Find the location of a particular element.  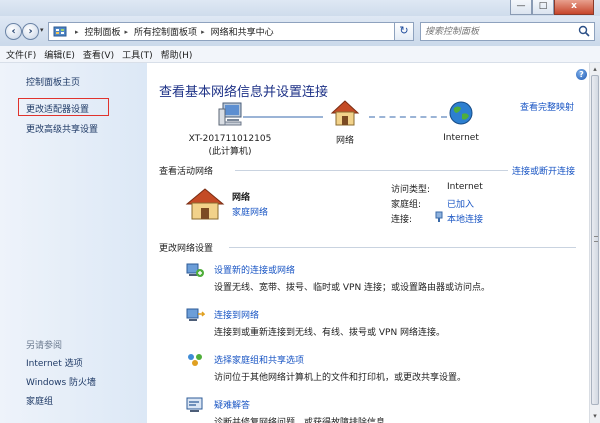

menu-bar: 文件(F) 编辑(E) 查看(V) 工具(T) 帮助(H) is located at coordinates (300, 54).